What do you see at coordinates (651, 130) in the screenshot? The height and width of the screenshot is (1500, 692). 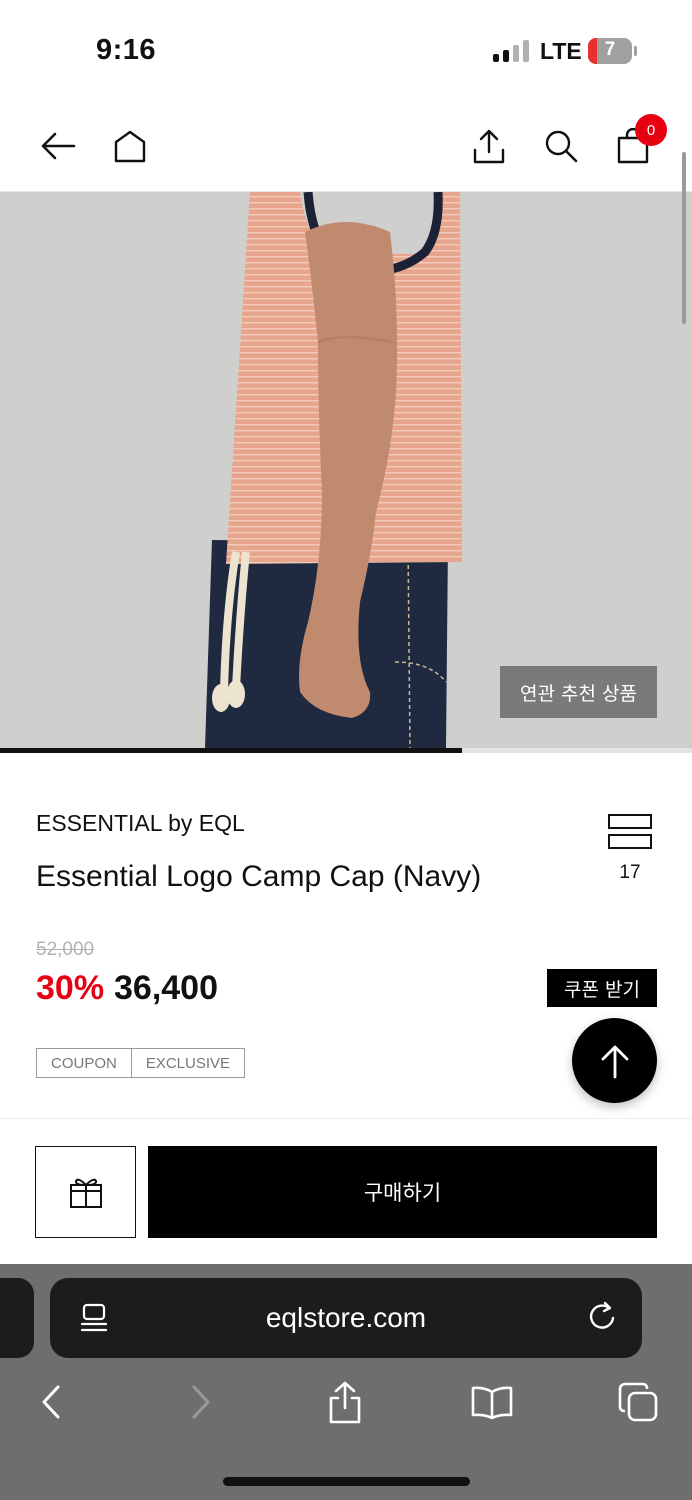 I see `cart-count-badge: 0` at bounding box center [651, 130].